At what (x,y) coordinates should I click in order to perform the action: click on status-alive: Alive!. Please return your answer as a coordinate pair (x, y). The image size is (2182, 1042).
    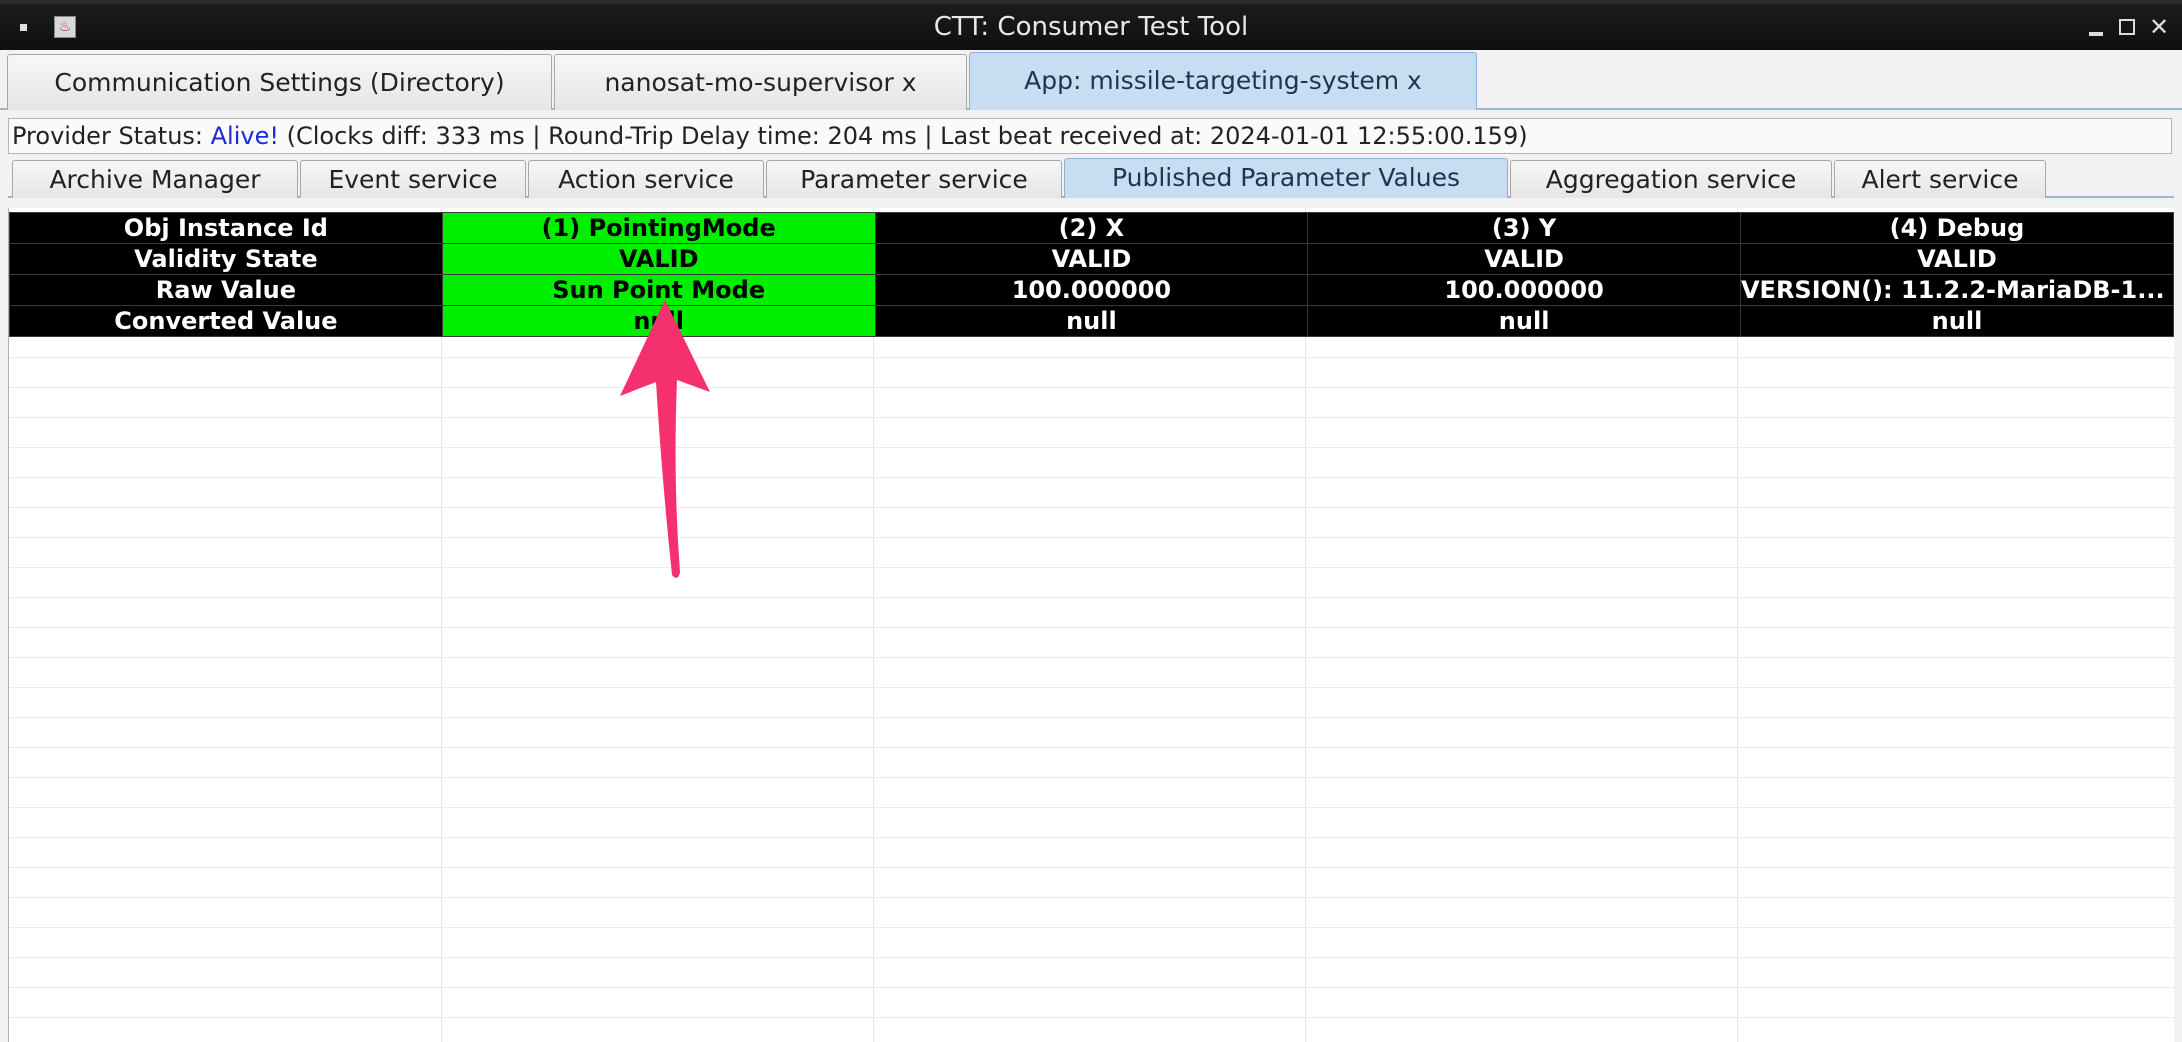
    Looking at the image, I should click on (244, 136).